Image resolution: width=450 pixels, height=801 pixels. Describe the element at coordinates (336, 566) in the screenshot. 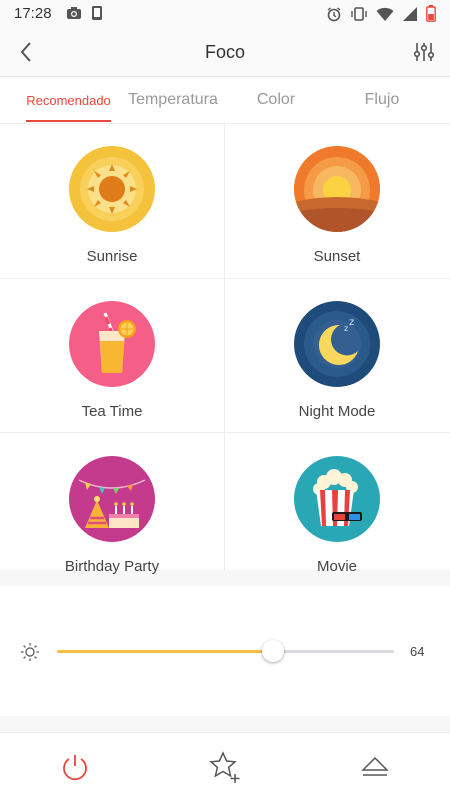

I see `scene-label: Movie` at that location.